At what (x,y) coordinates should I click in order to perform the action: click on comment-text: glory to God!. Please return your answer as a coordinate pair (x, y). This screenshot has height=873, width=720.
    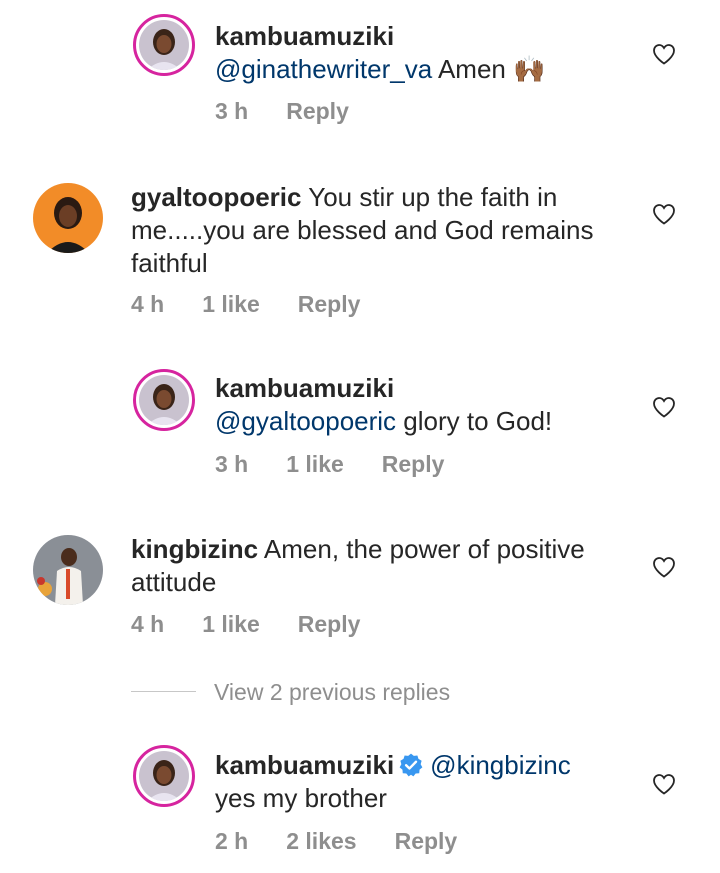
    Looking at the image, I should click on (474, 421).